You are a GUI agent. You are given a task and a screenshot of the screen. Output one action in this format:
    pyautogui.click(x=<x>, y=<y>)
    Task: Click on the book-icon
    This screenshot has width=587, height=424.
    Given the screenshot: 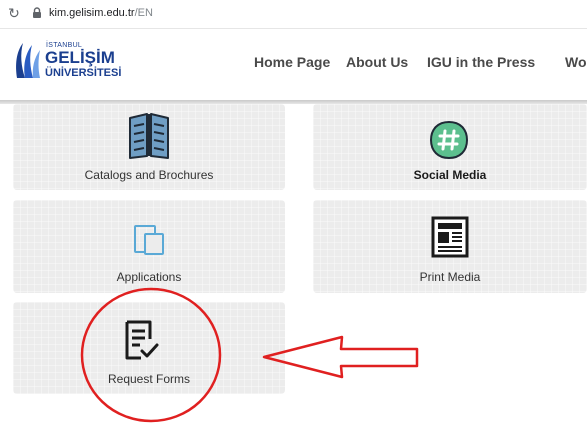 What is the action you would take?
    pyautogui.click(x=149, y=136)
    